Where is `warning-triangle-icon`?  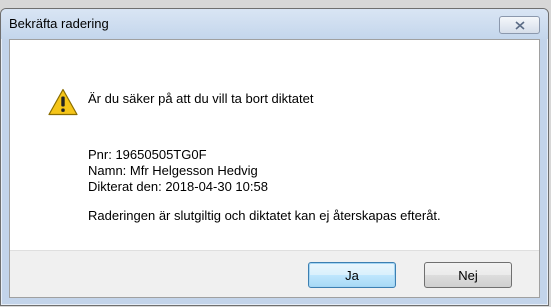 warning-triangle-icon is located at coordinates (63, 104).